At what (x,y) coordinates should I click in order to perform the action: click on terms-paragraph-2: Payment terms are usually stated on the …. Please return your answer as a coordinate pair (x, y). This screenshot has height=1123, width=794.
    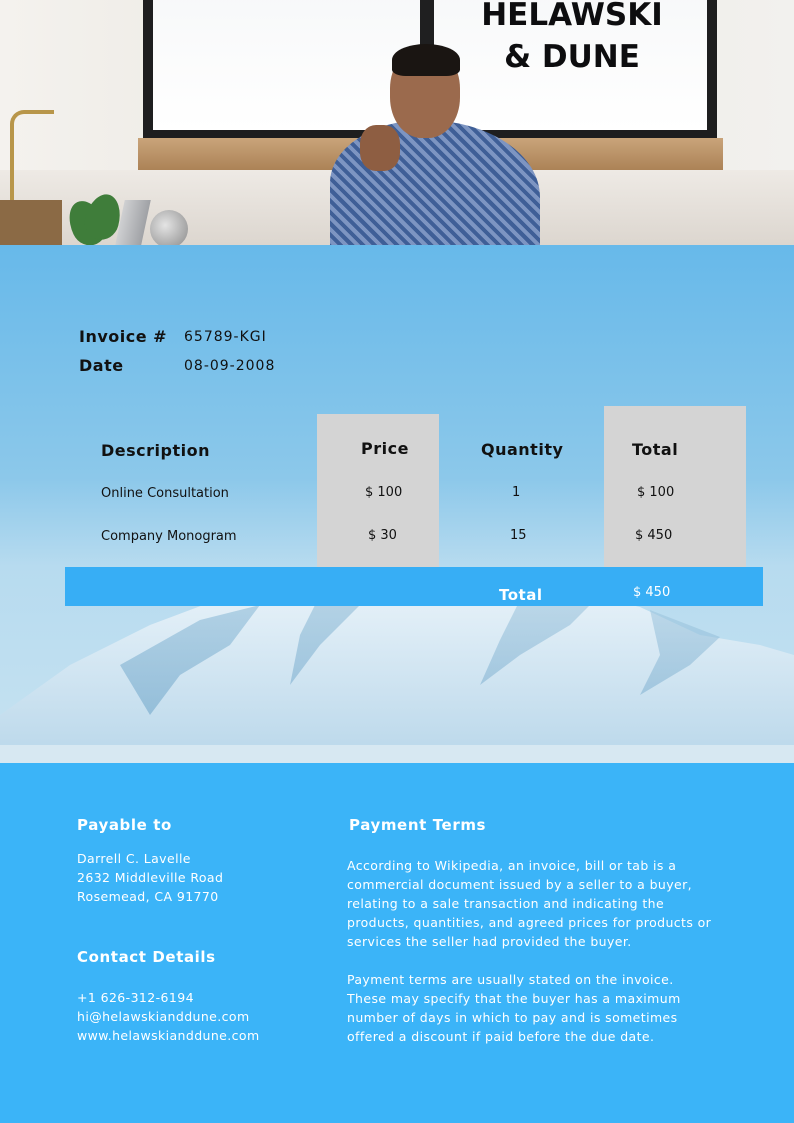
    Looking at the image, I should click on (514, 1008).